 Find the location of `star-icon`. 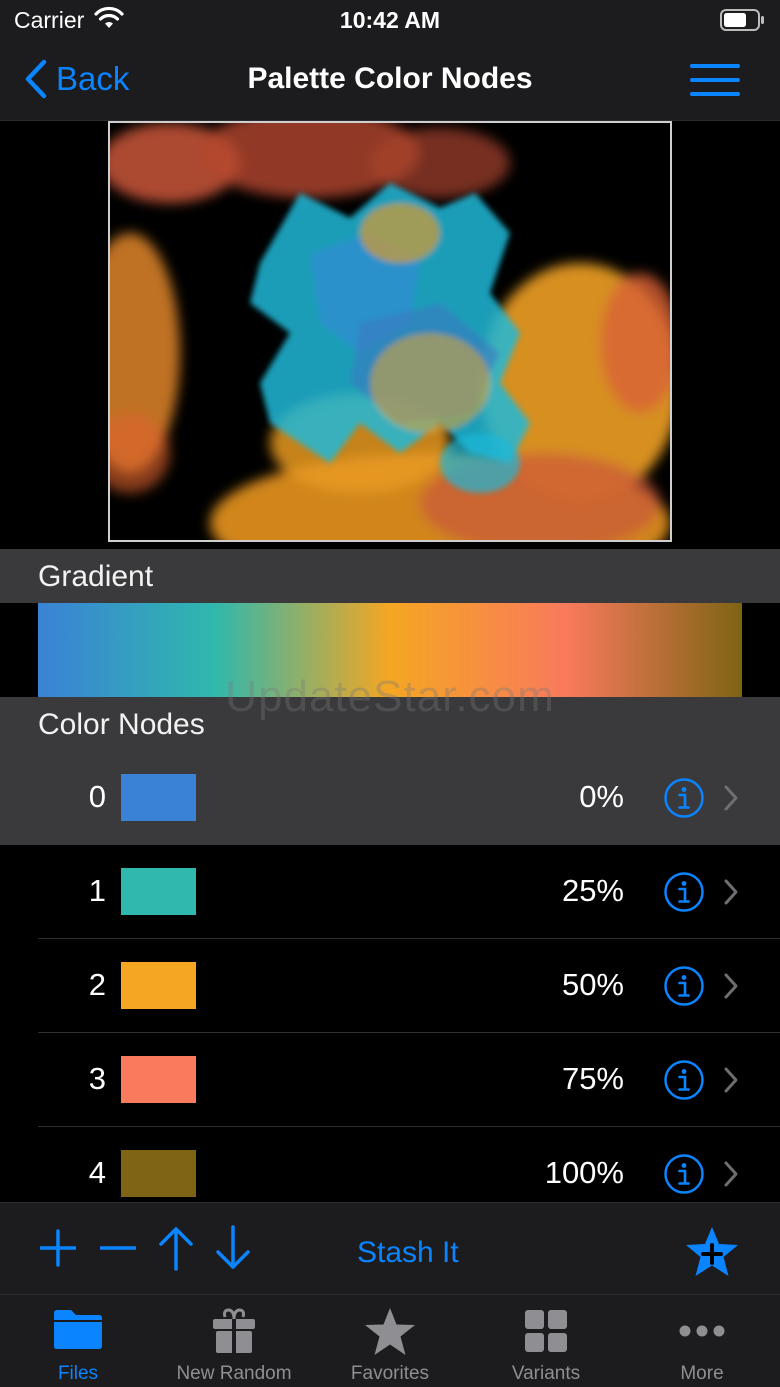

star-icon is located at coordinates (390, 1334).